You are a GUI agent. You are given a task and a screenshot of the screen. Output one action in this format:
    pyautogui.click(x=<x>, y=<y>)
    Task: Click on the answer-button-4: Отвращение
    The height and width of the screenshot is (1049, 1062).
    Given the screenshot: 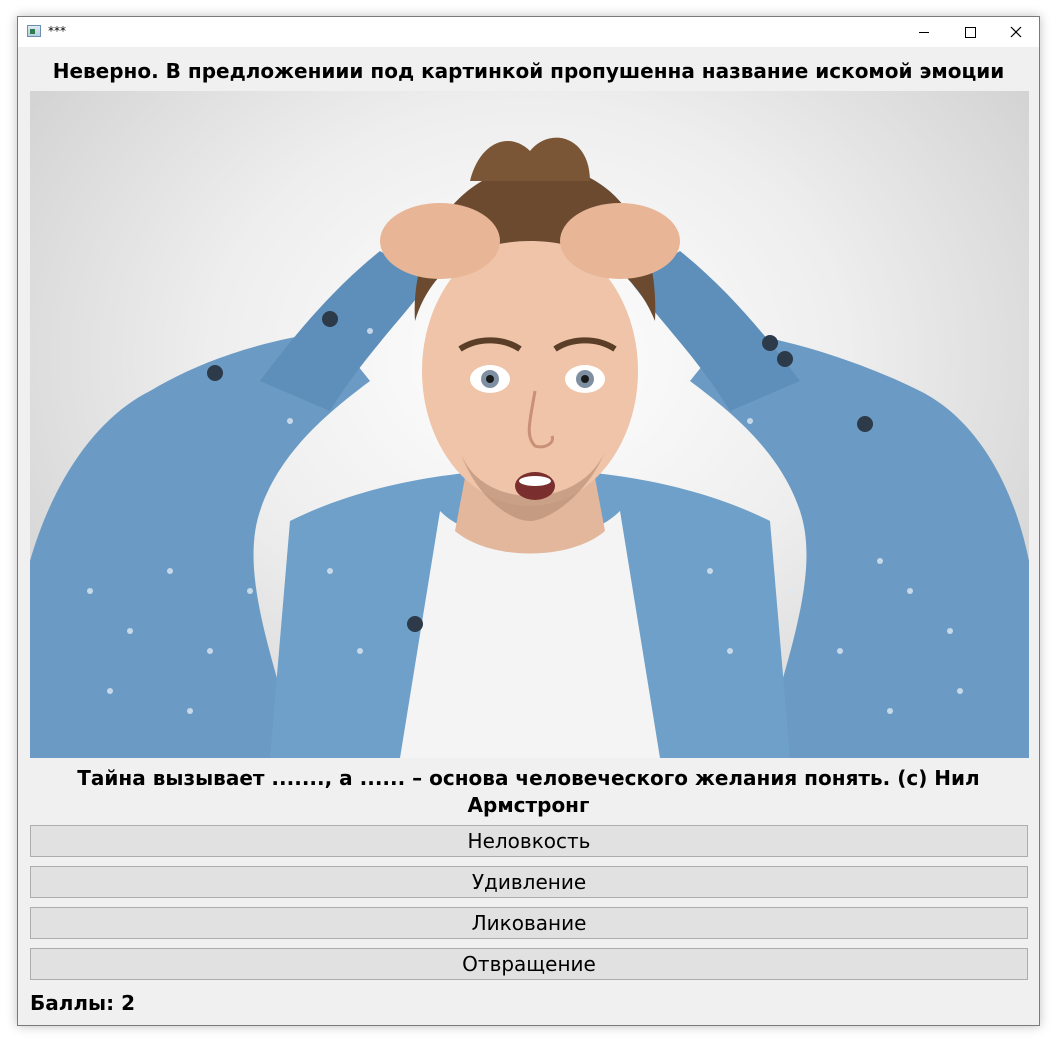 What is the action you would take?
    pyautogui.click(x=529, y=964)
    